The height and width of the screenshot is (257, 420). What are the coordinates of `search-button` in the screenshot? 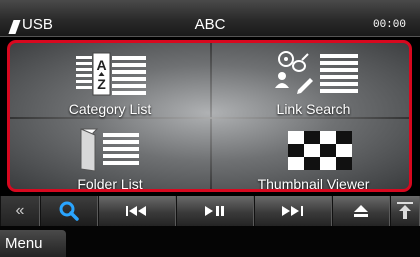 It's located at (69, 211).